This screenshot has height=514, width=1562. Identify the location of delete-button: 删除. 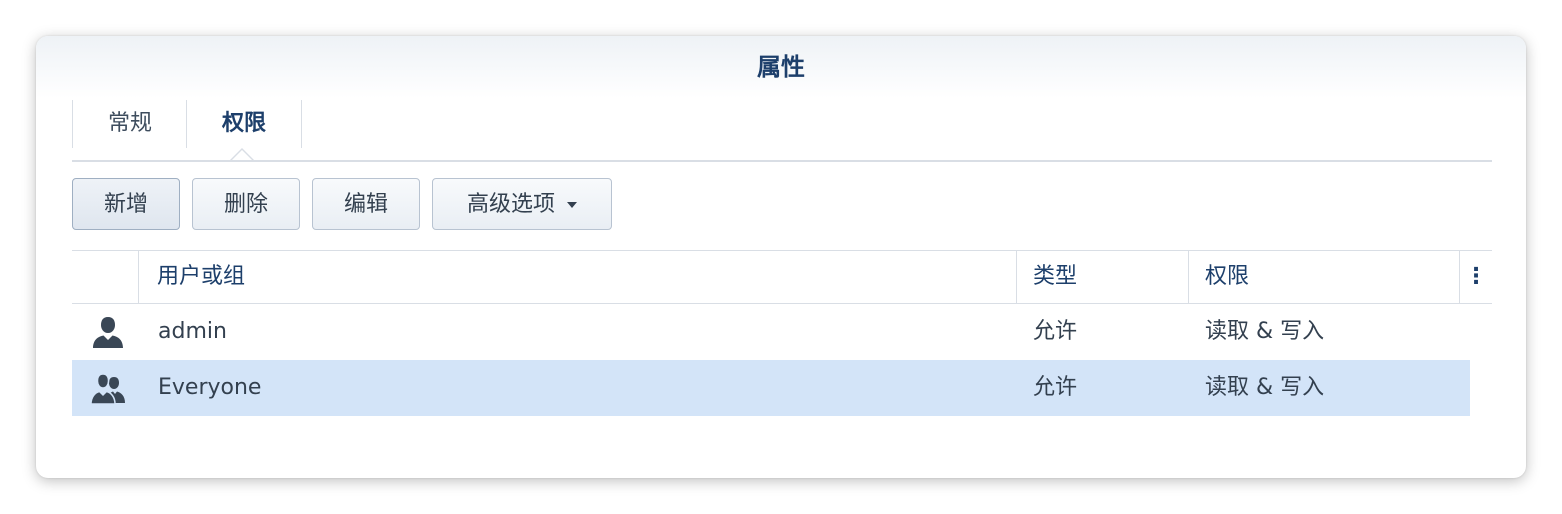
(246, 204).